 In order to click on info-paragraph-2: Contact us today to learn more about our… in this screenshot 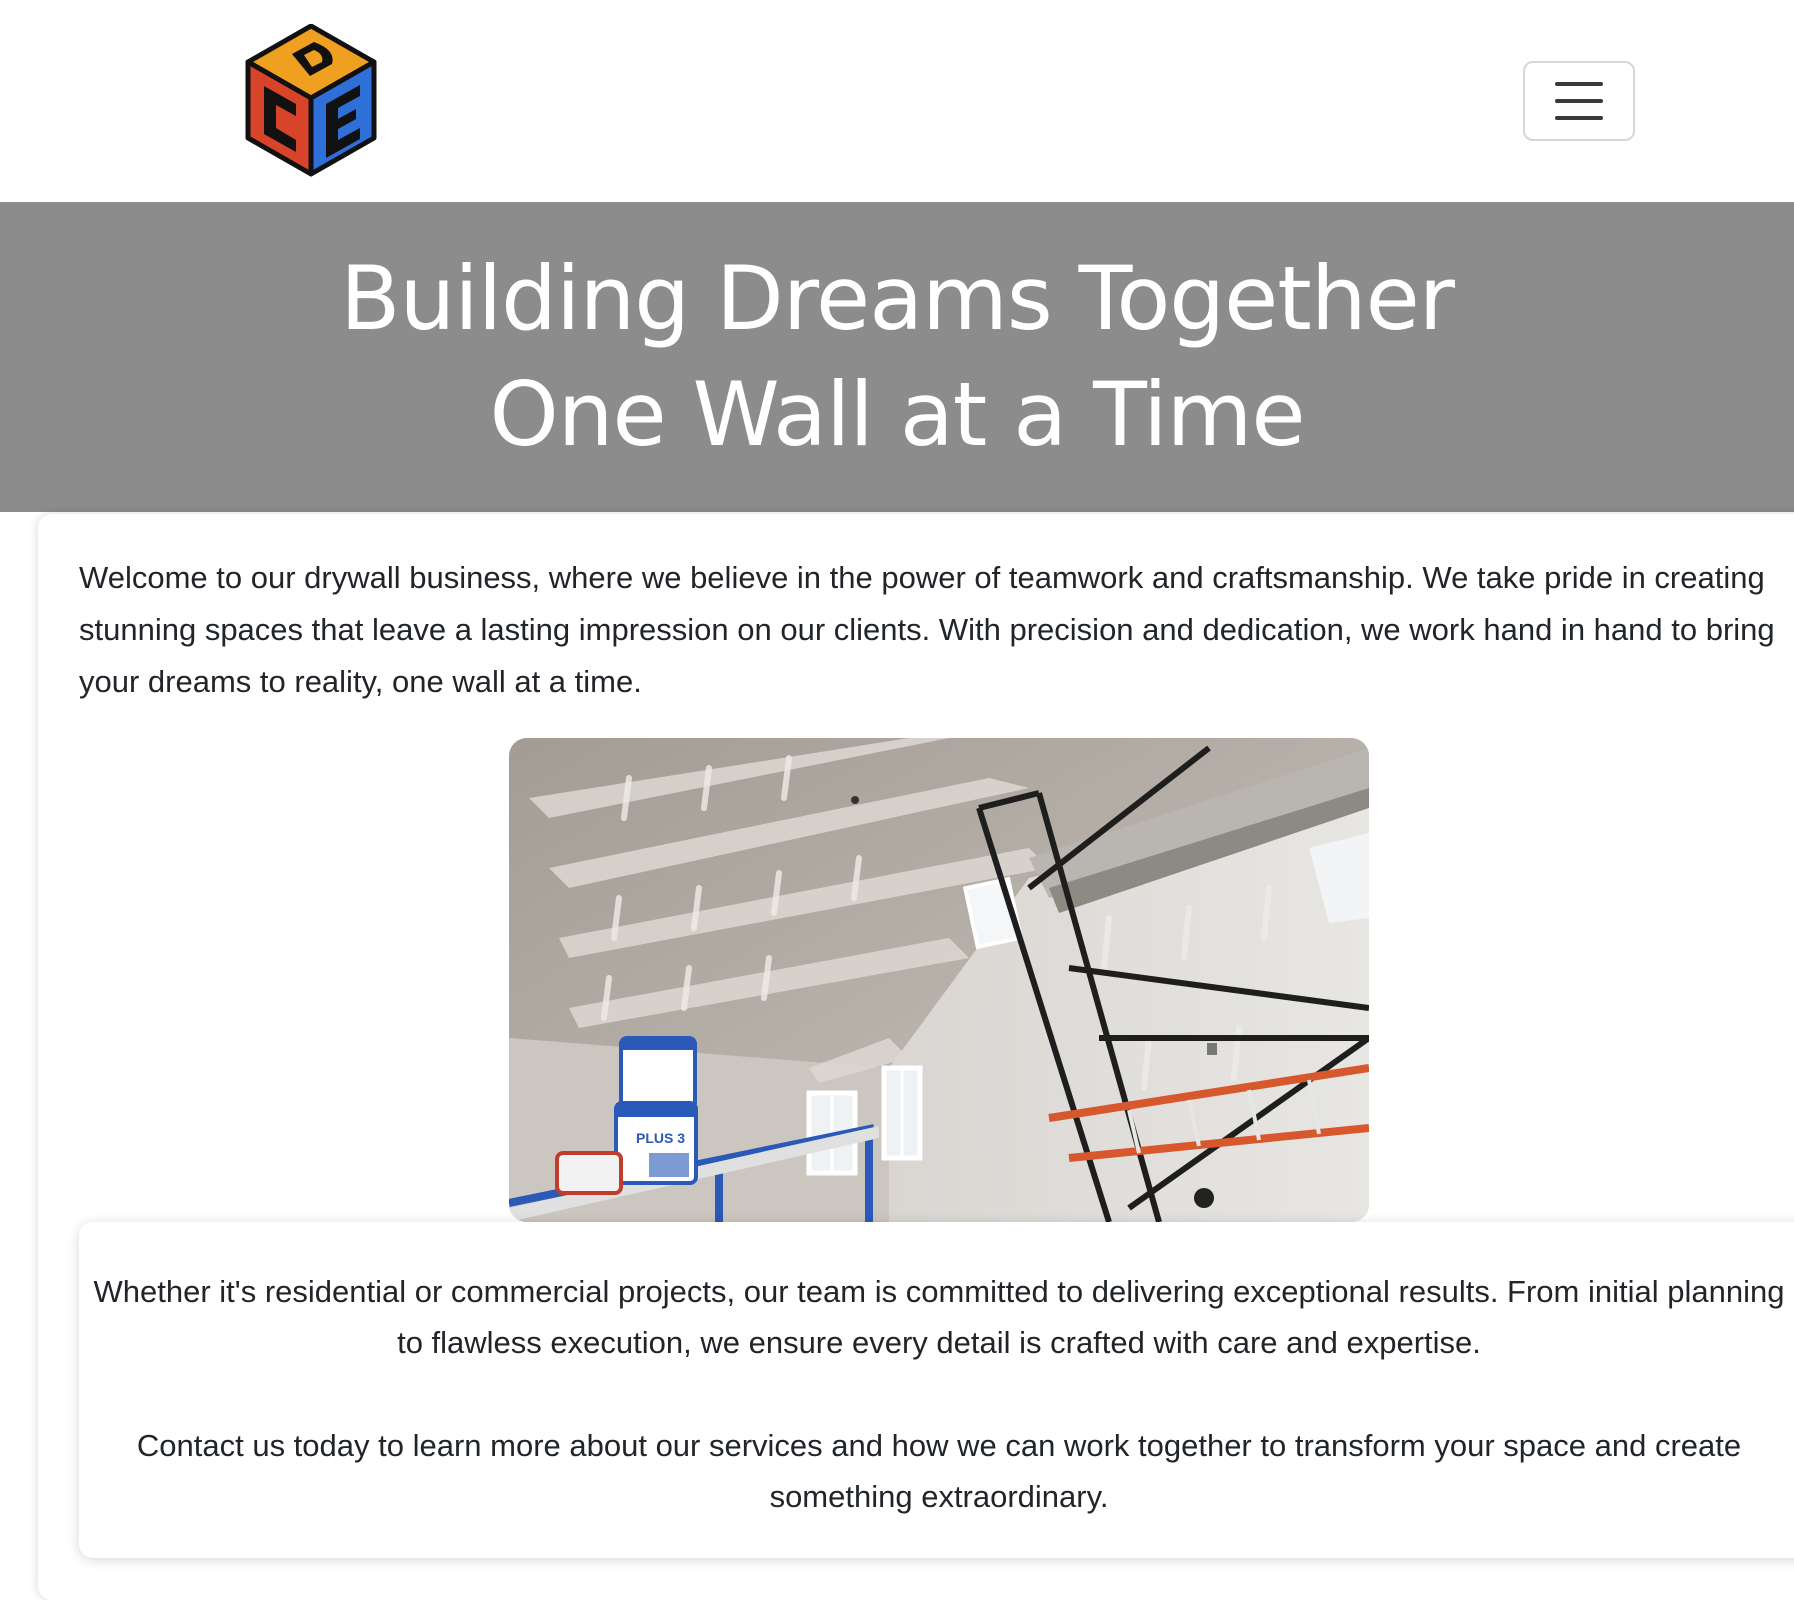, I will do `click(939, 1471)`.